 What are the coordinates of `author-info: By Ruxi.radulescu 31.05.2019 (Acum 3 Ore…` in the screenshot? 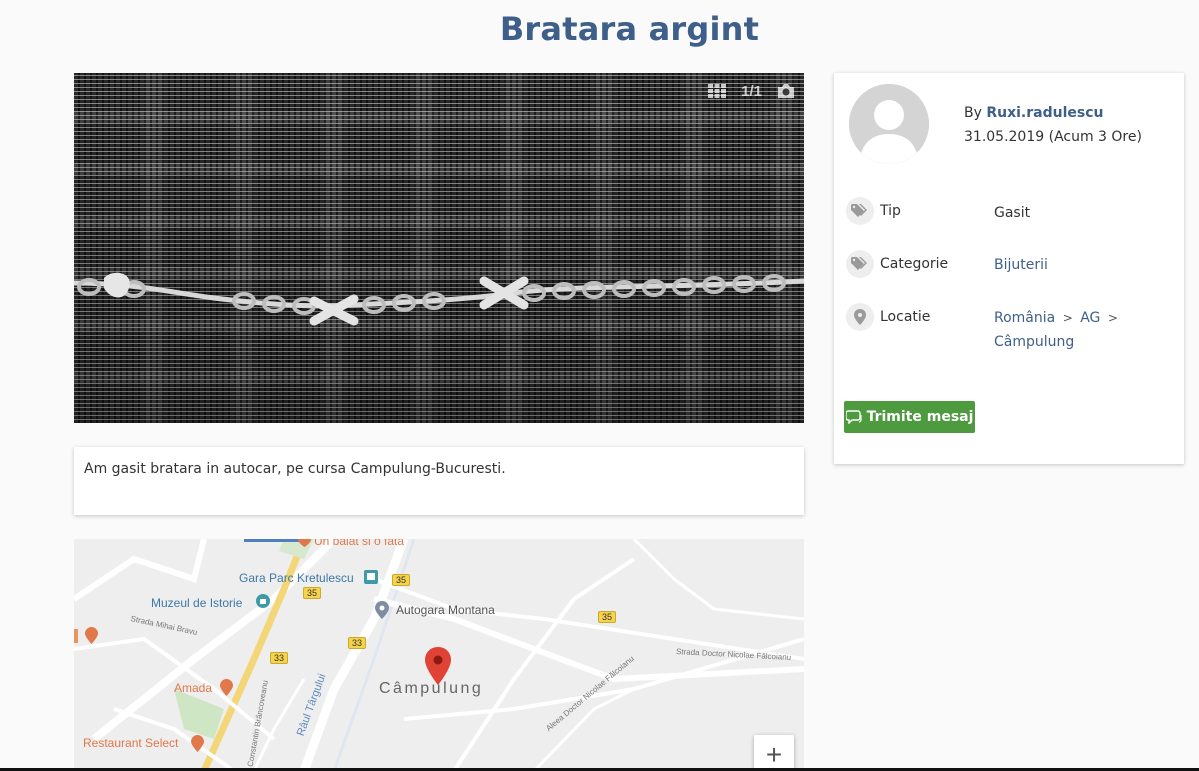 It's located at (1053, 125).